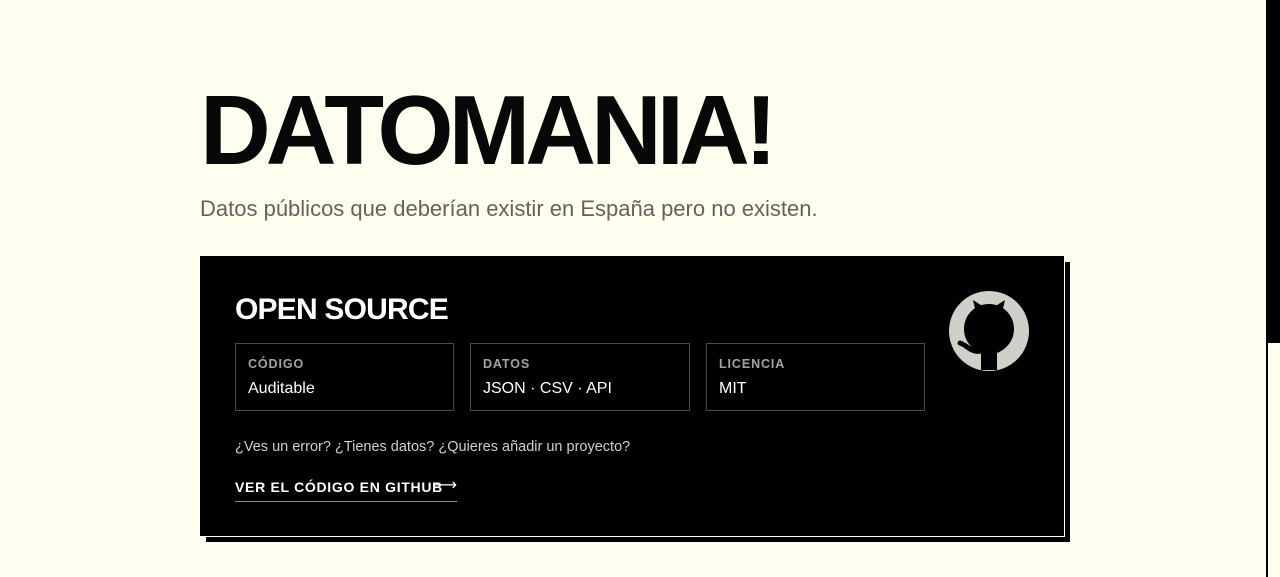 This screenshot has width=1280, height=577. I want to click on view-github-link: VER EL CÓDIGO EN GITHUB ⟶, so click(346, 489).